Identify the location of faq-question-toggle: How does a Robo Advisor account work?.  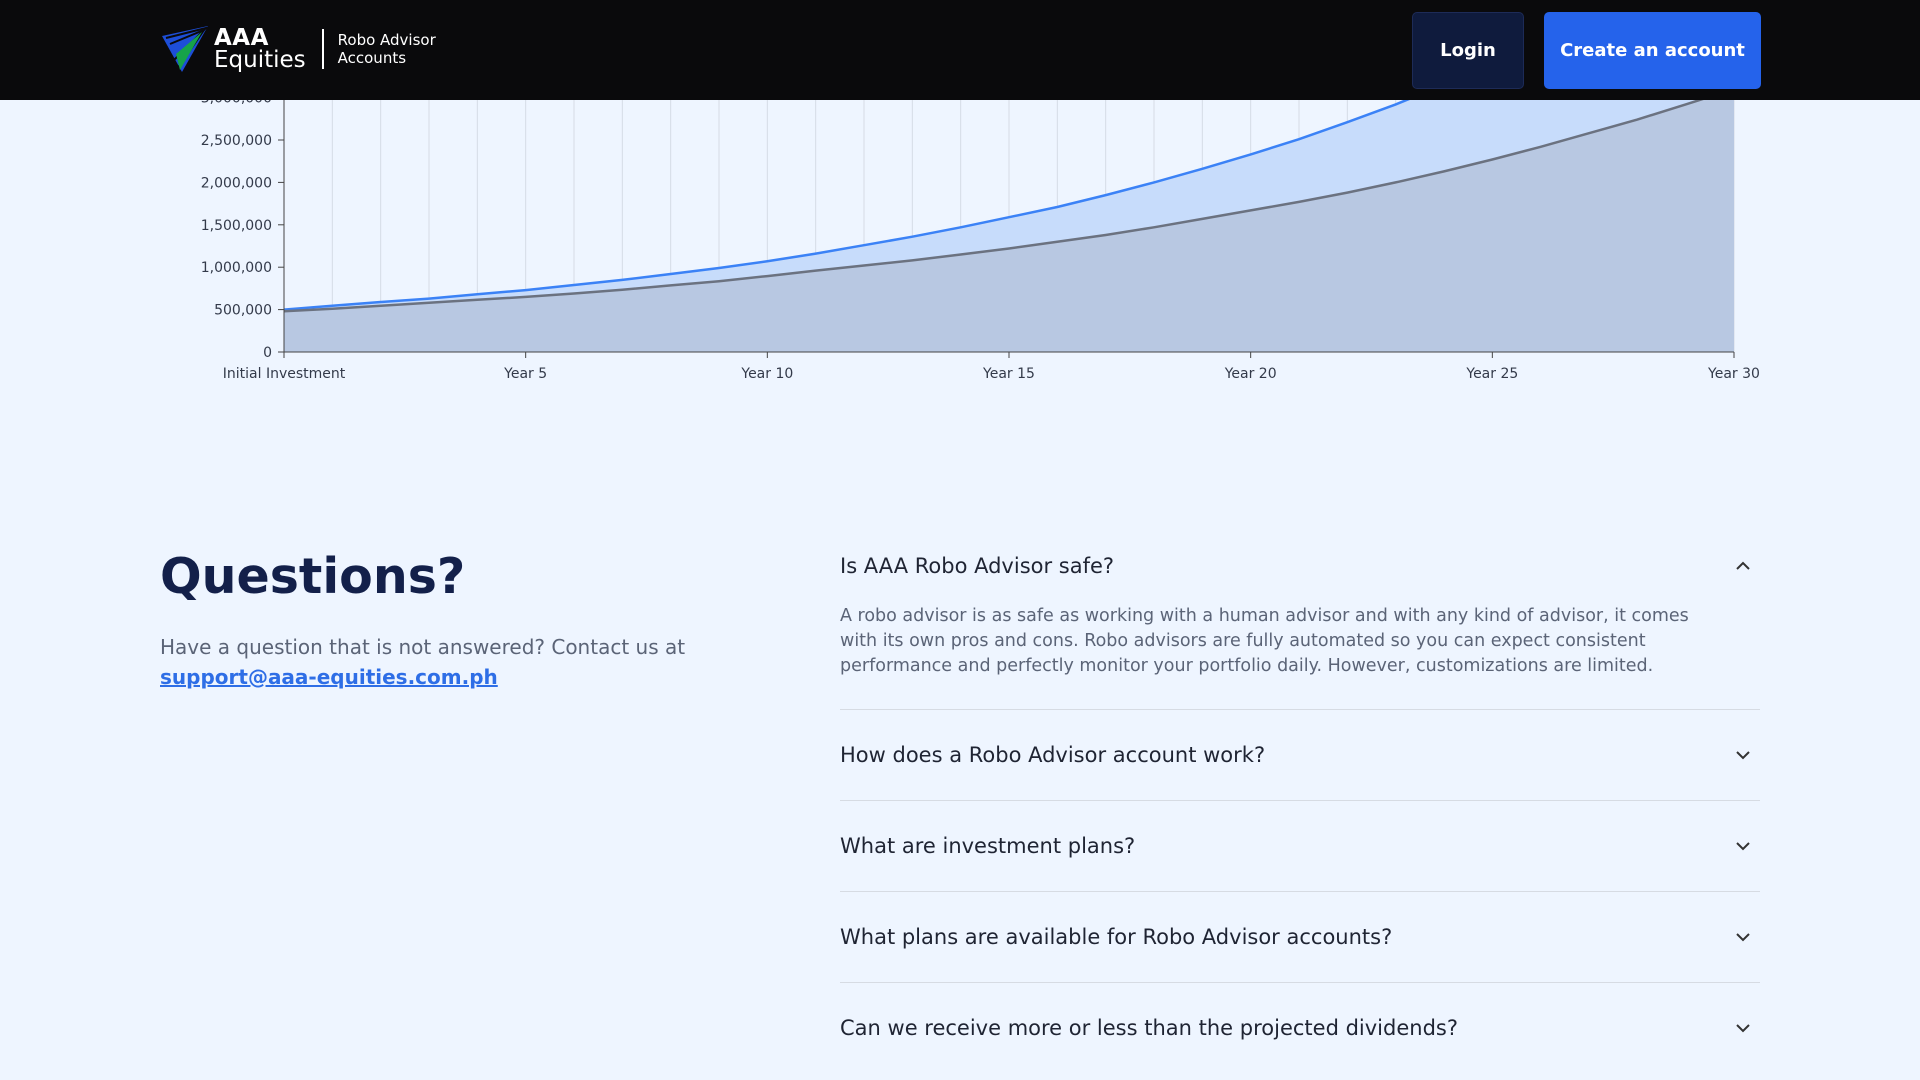
(1300, 755).